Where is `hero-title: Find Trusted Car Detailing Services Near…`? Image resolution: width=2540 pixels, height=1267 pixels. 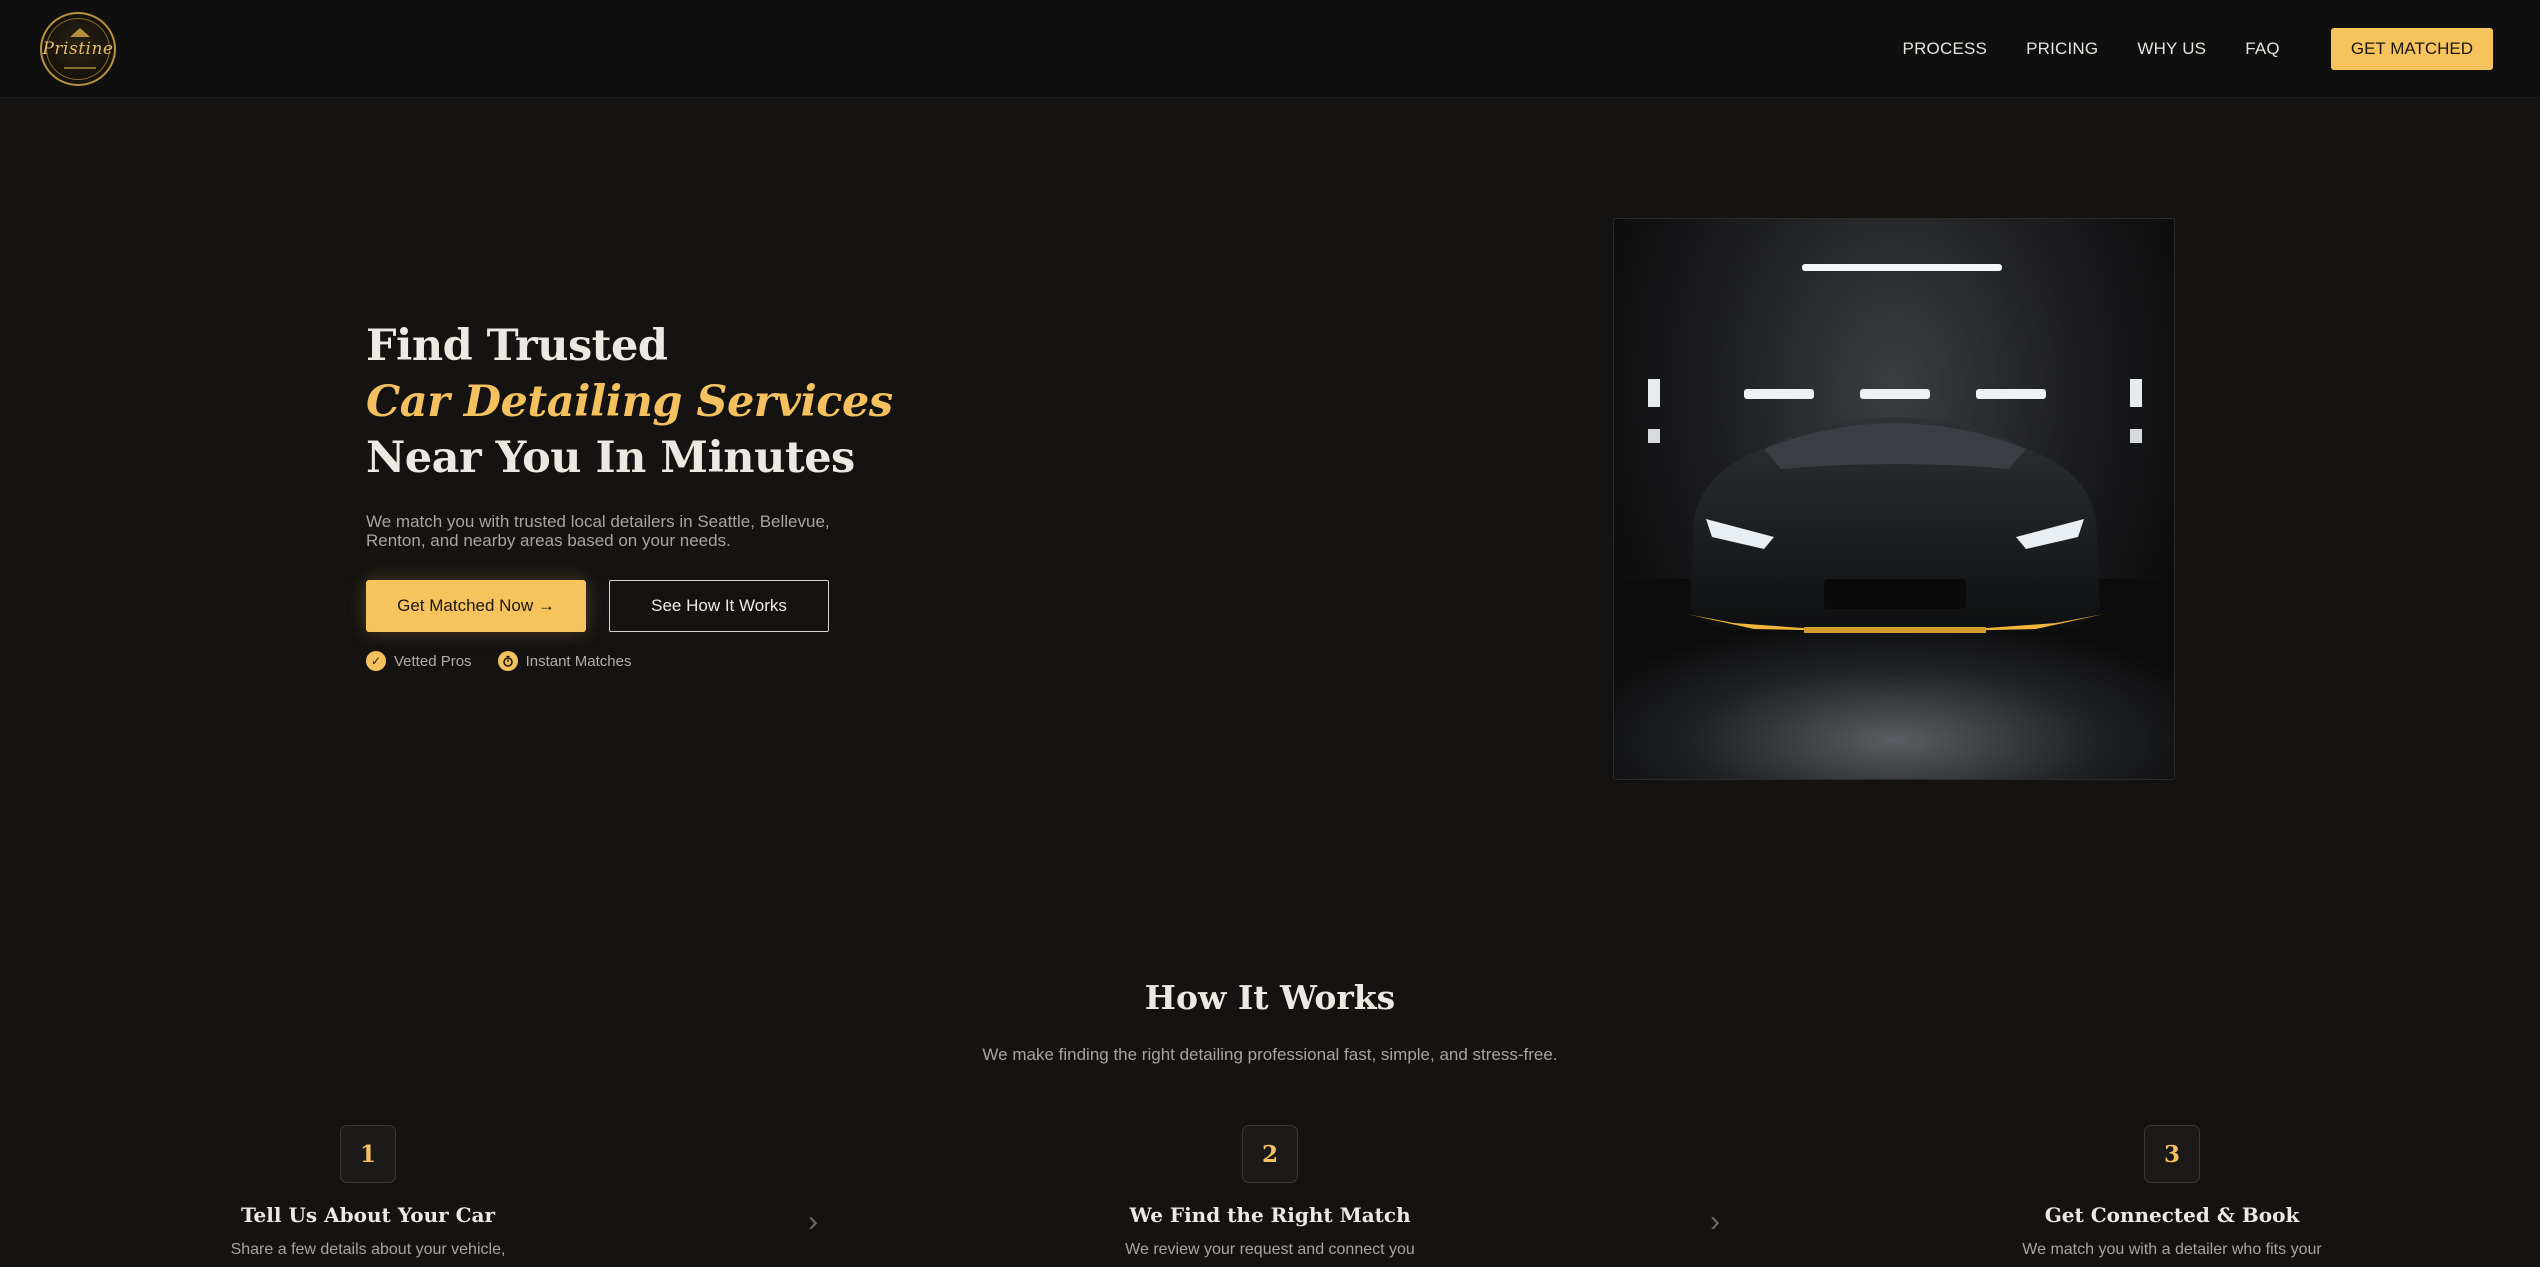 hero-title: Find Trusted Car Detailing Services Near… is located at coordinates (629, 402).